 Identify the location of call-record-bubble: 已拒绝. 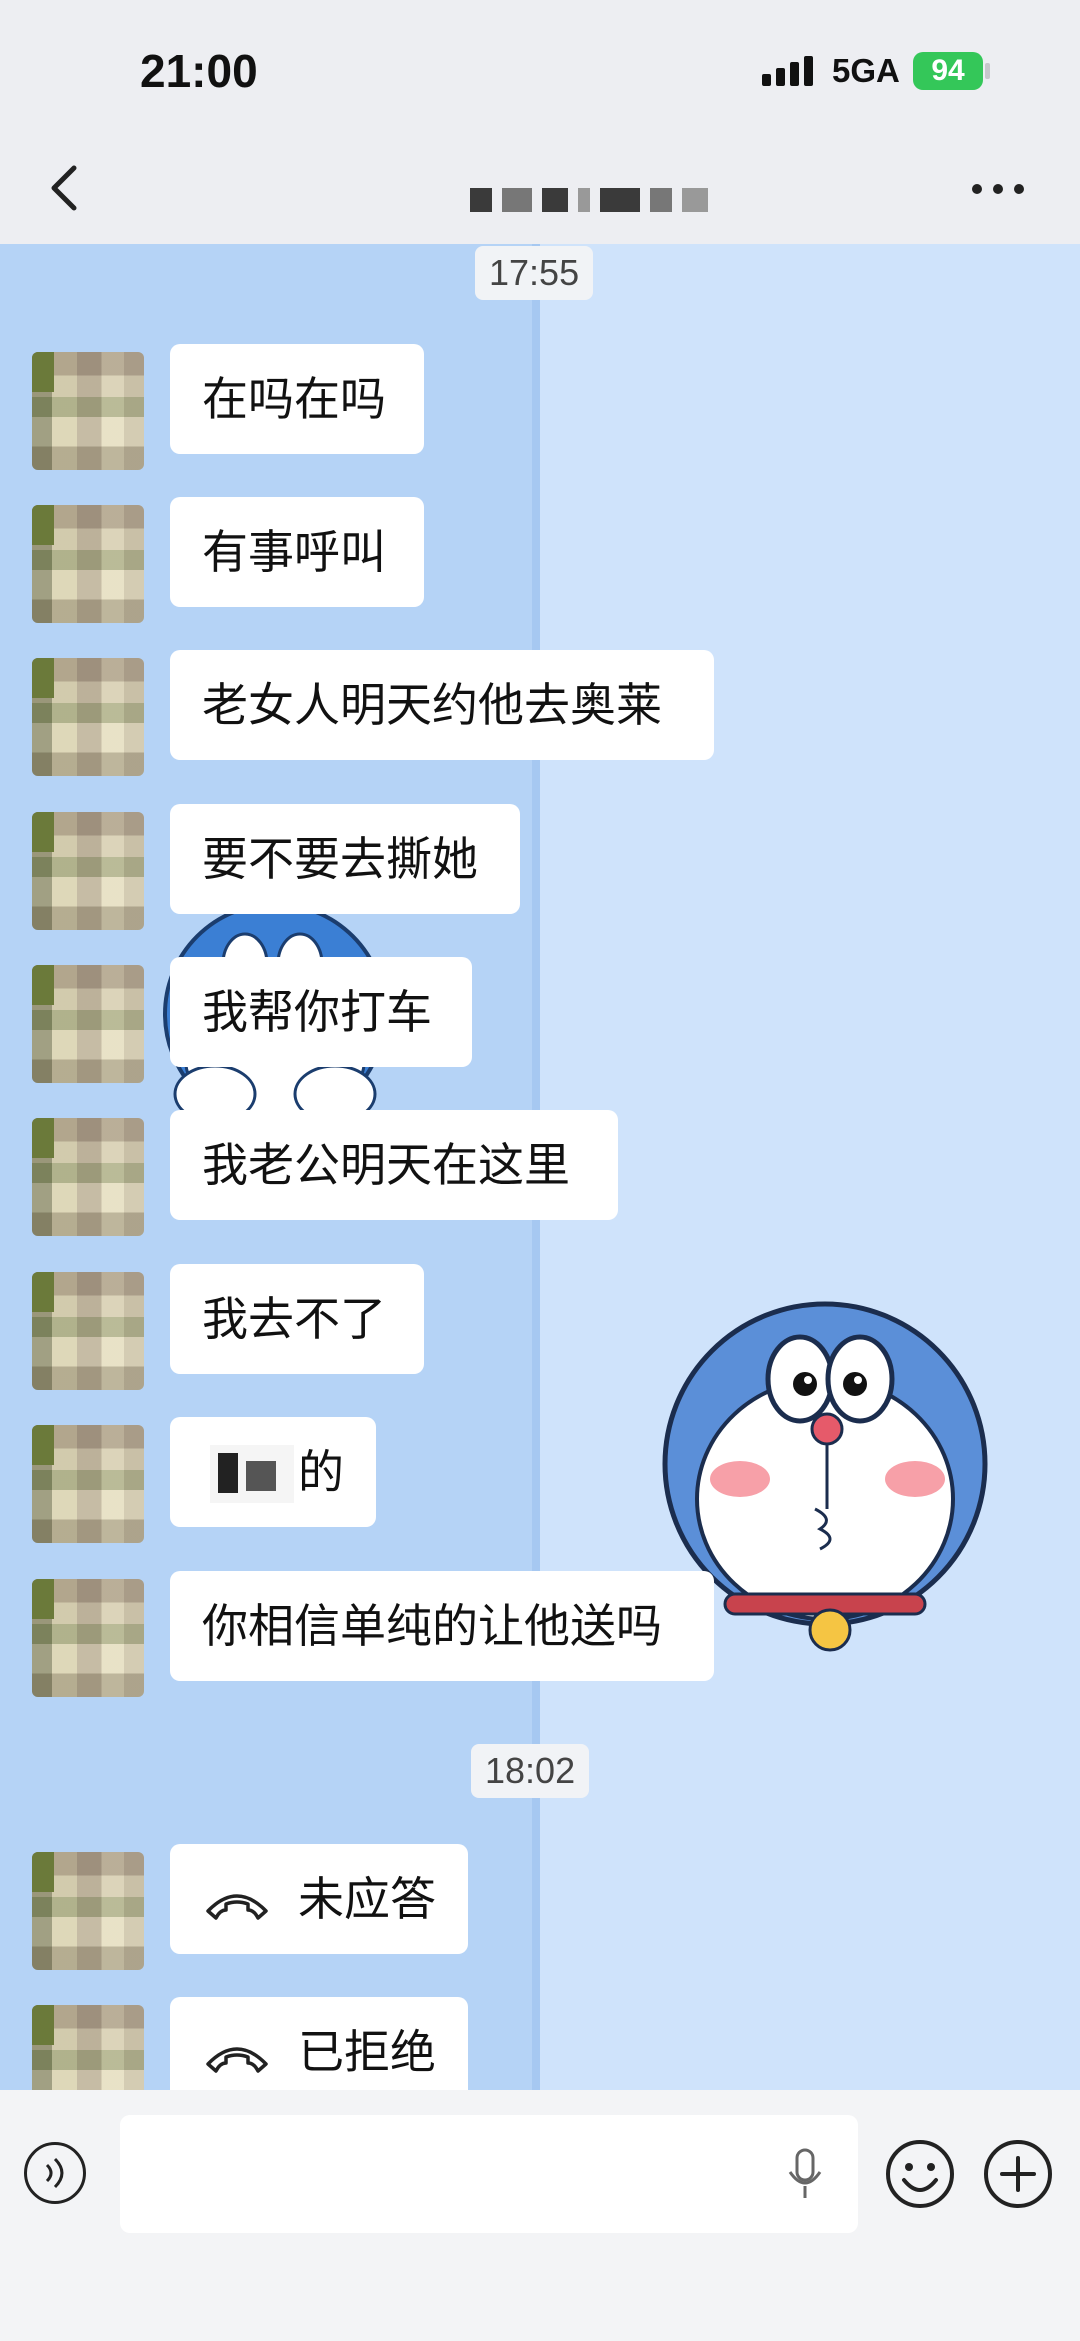
(319, 2043).